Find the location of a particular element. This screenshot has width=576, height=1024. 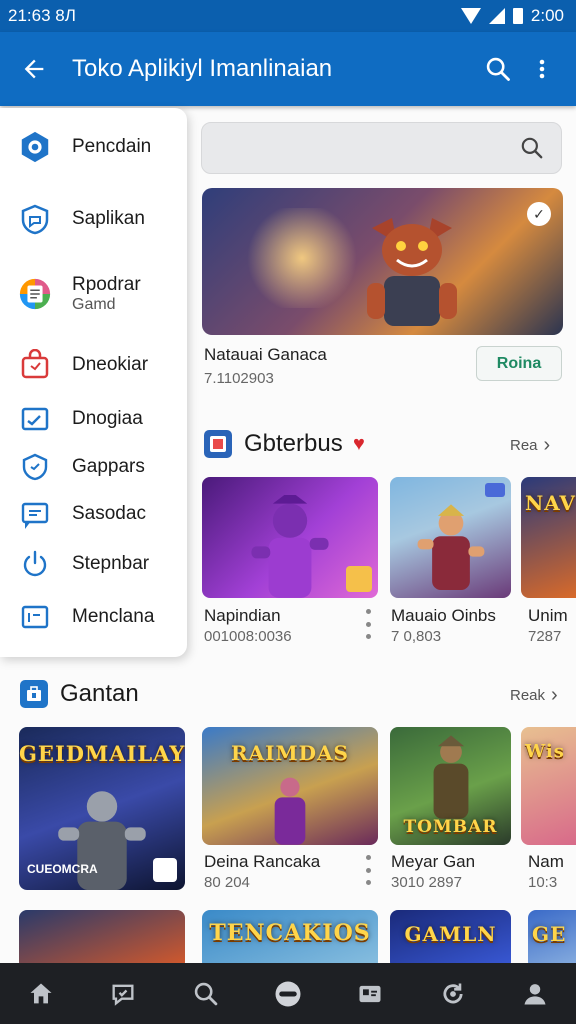

section-title: Gantan is located at coordinates (99, 693).